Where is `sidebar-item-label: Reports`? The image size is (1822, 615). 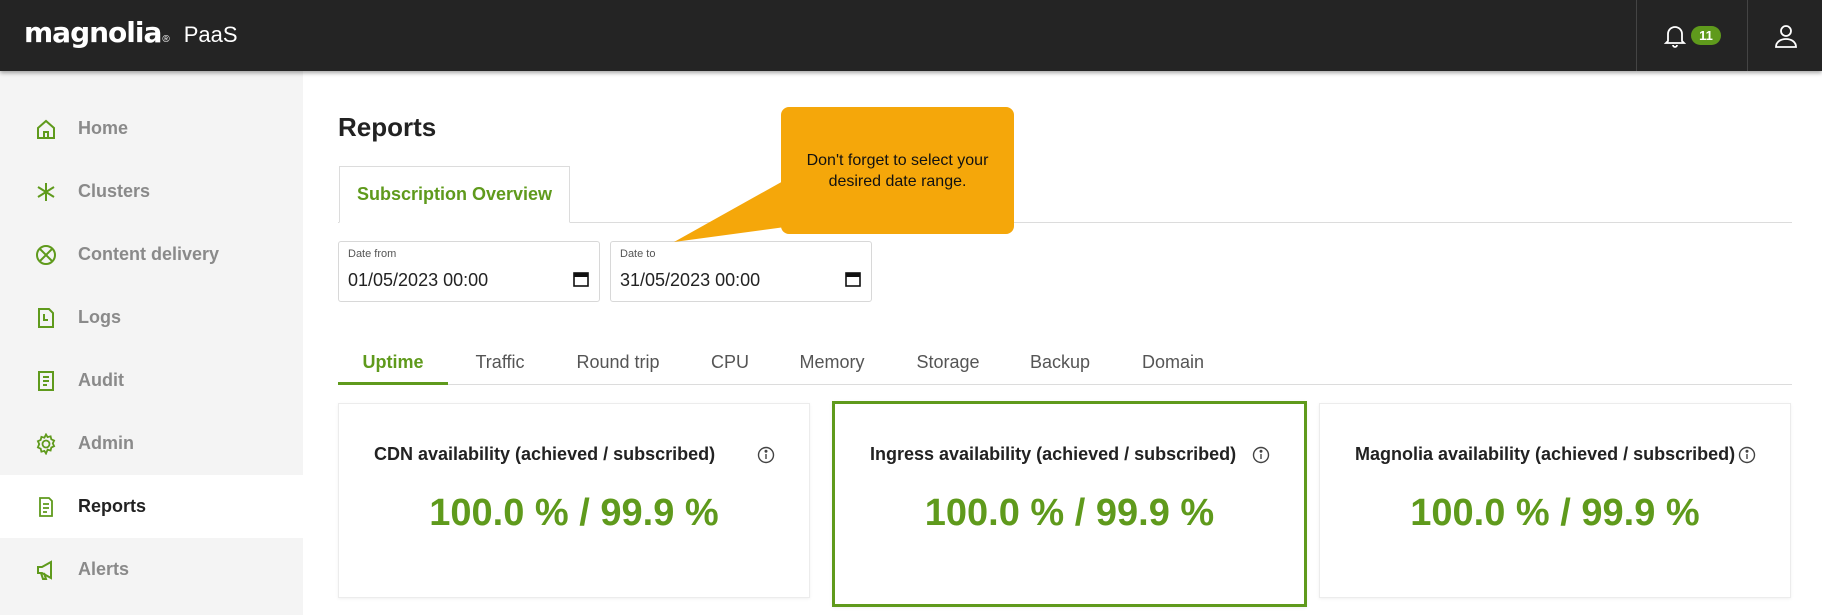 sidebar-item-label: Reports is located at coordinates (112, 506).